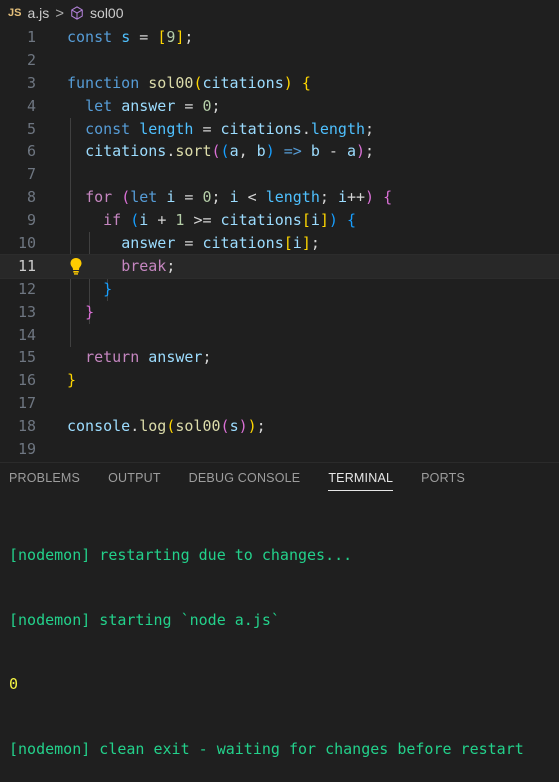  I want to click on code-line: 8 for (let i = 0; i < length; i++) {, so click(279, 197).